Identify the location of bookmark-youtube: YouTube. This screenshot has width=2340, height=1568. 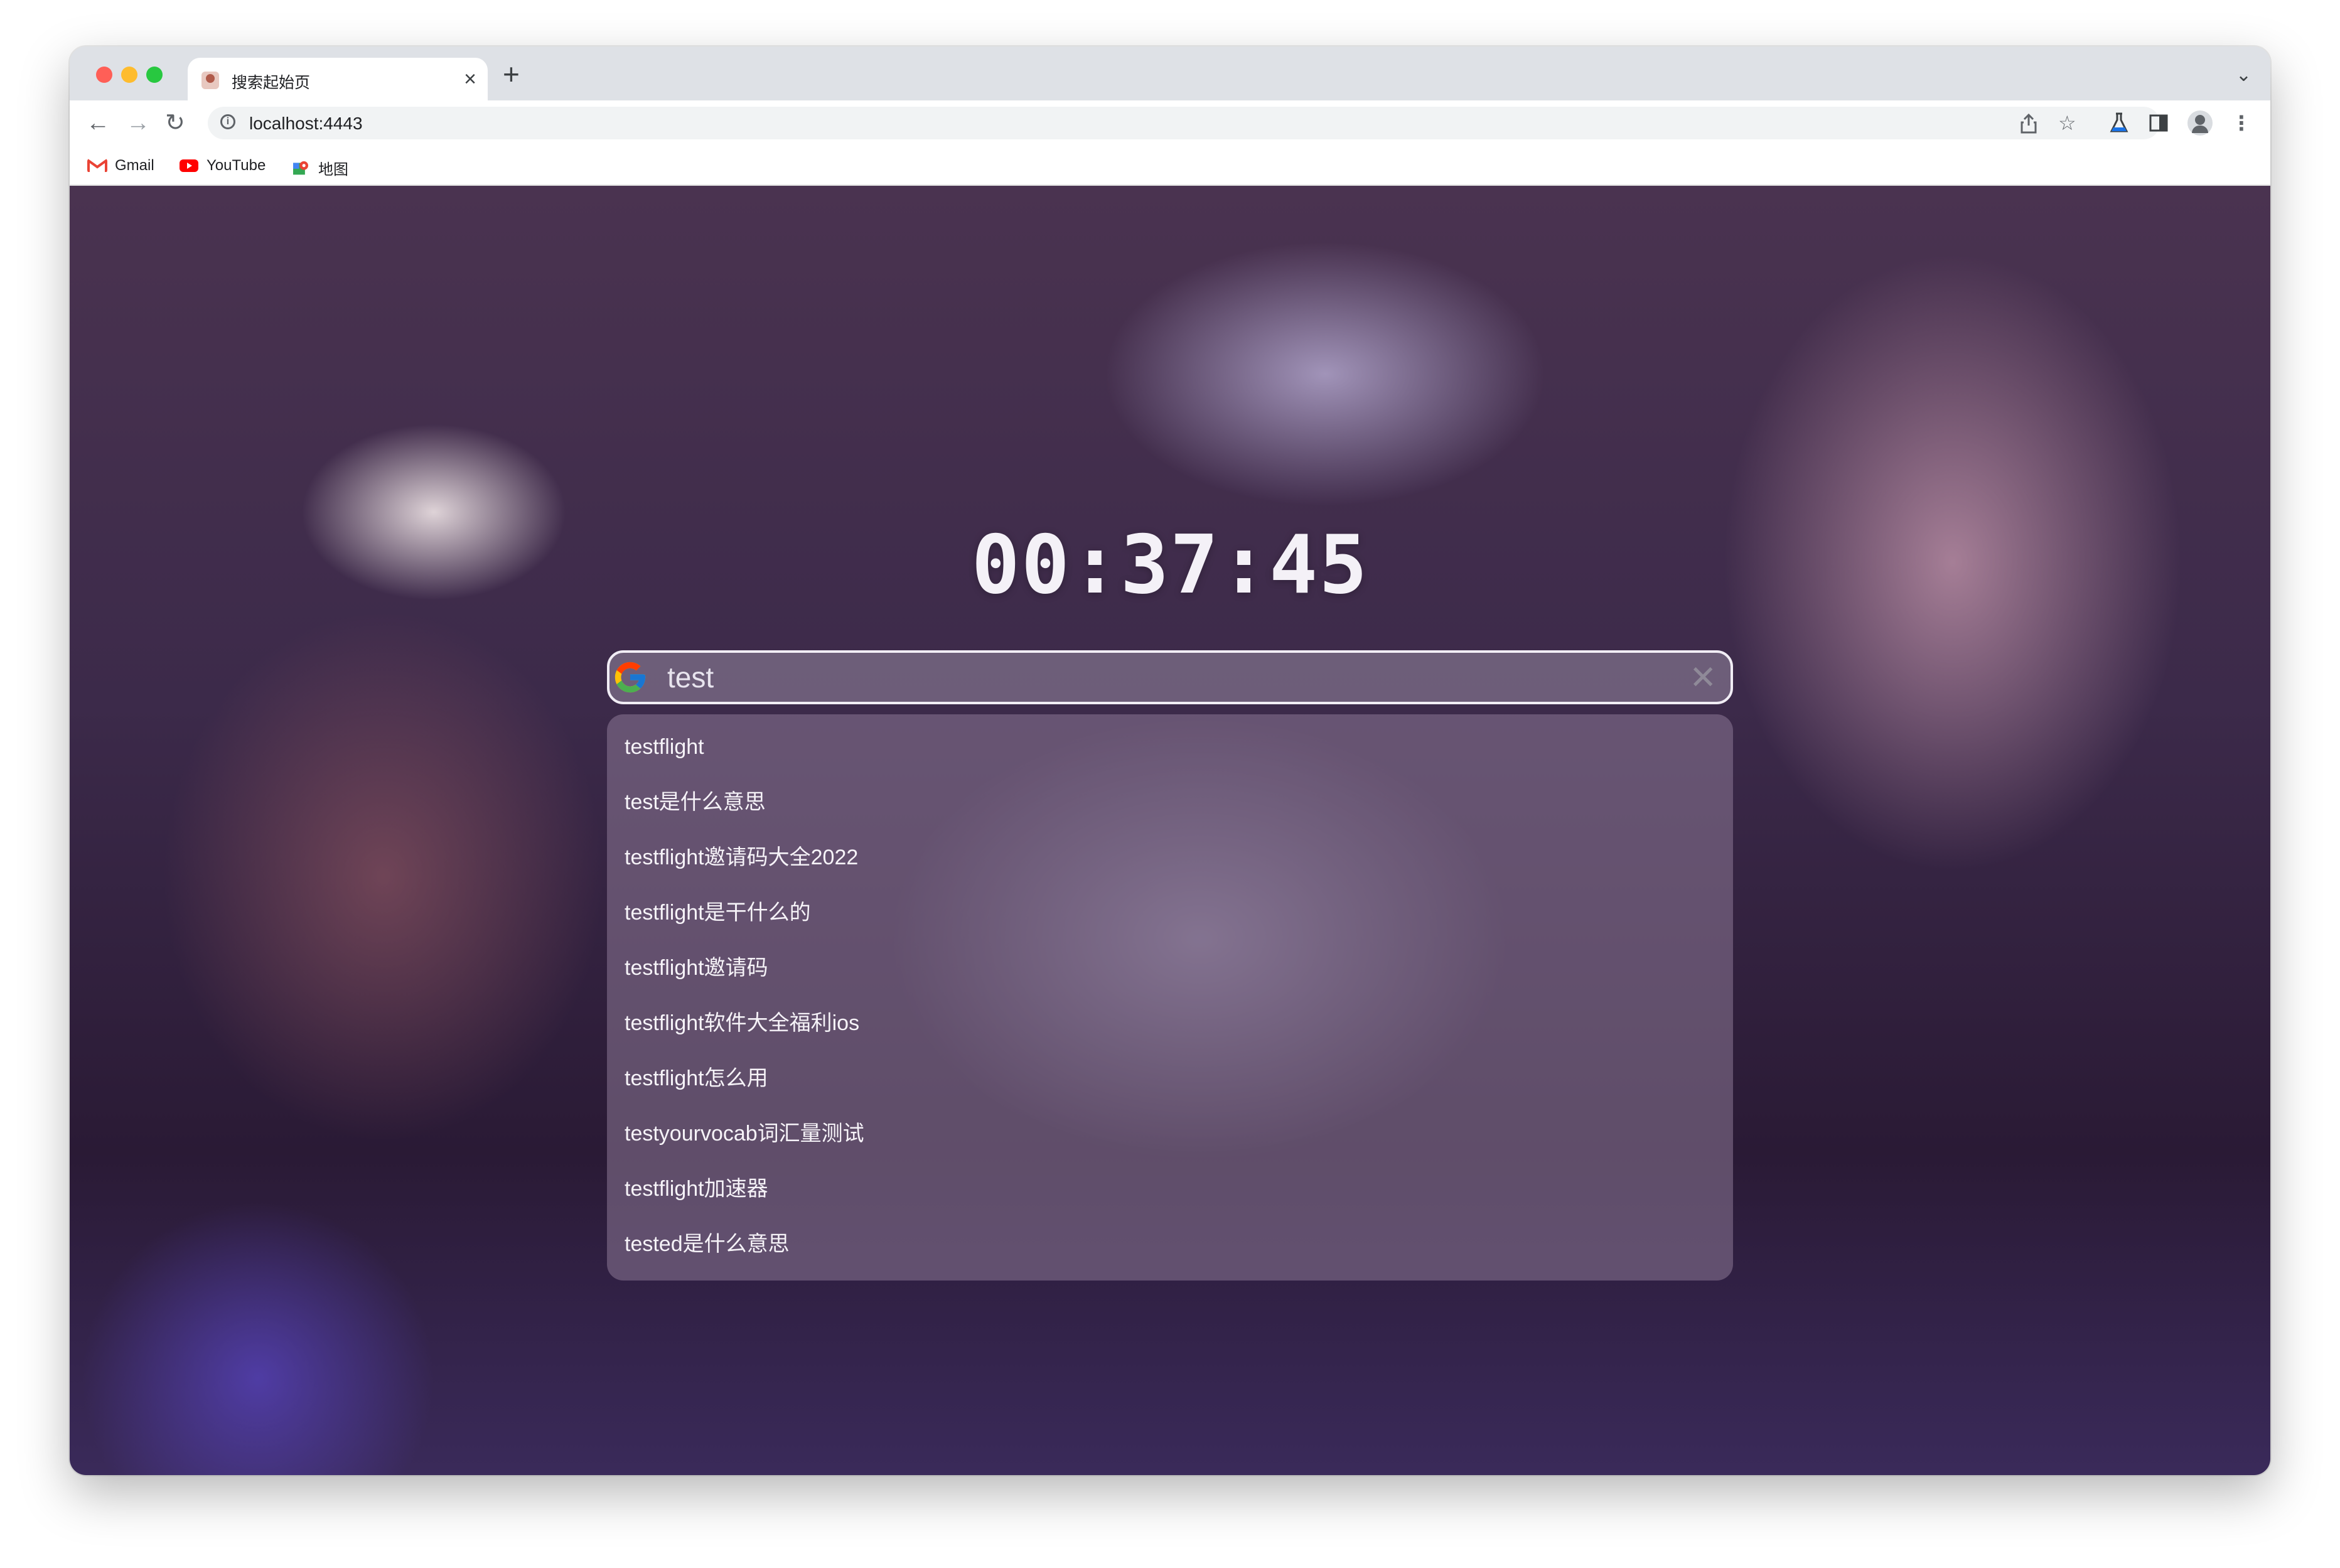
(222, 166).